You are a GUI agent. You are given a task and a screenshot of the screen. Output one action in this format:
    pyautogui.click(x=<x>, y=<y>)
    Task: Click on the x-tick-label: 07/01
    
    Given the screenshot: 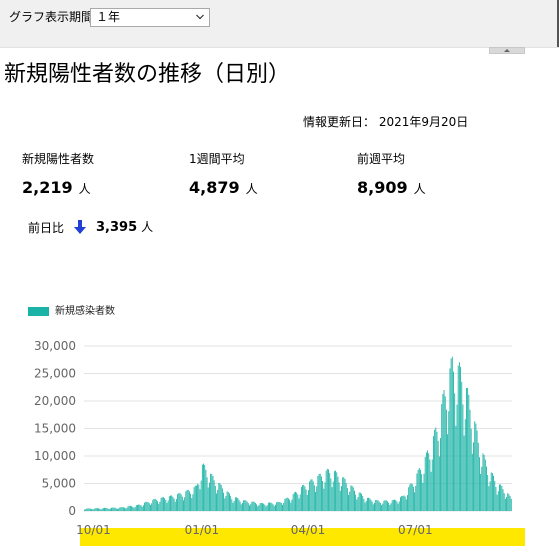 What is the action you would take?
    pyautogui.click(x=415, y=530)
    